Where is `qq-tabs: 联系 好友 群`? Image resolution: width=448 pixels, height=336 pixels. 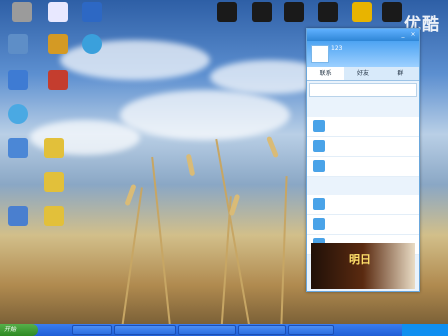 qq-tabs: 联系 好友 群 is located at coordinates (363, 74).